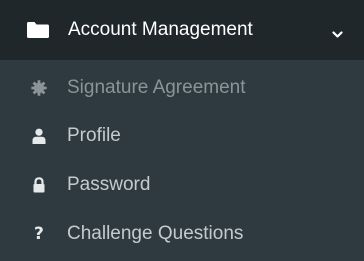 The height and width of the screenshot is (261, 364). Describe the element at coordinates (94, 135) in the screenshot. I see `menu-item-label: Profile` at that location.